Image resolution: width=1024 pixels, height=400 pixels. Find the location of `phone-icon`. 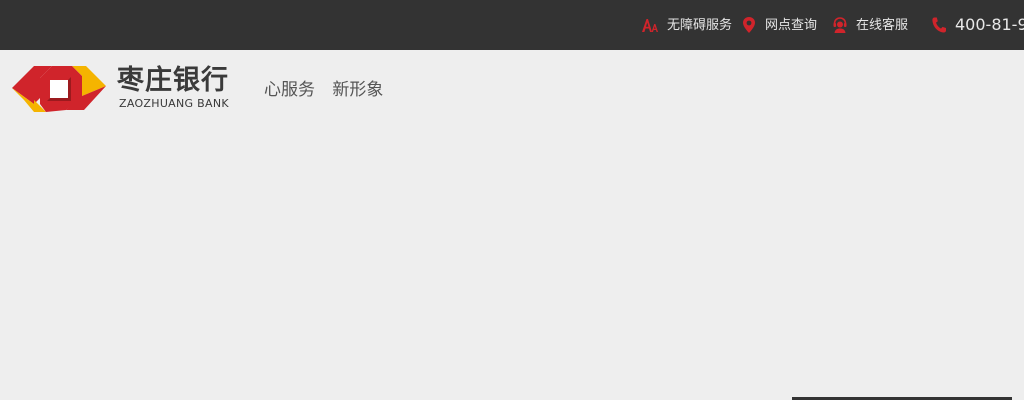

phone-icon is located at coordinates (939, 25).